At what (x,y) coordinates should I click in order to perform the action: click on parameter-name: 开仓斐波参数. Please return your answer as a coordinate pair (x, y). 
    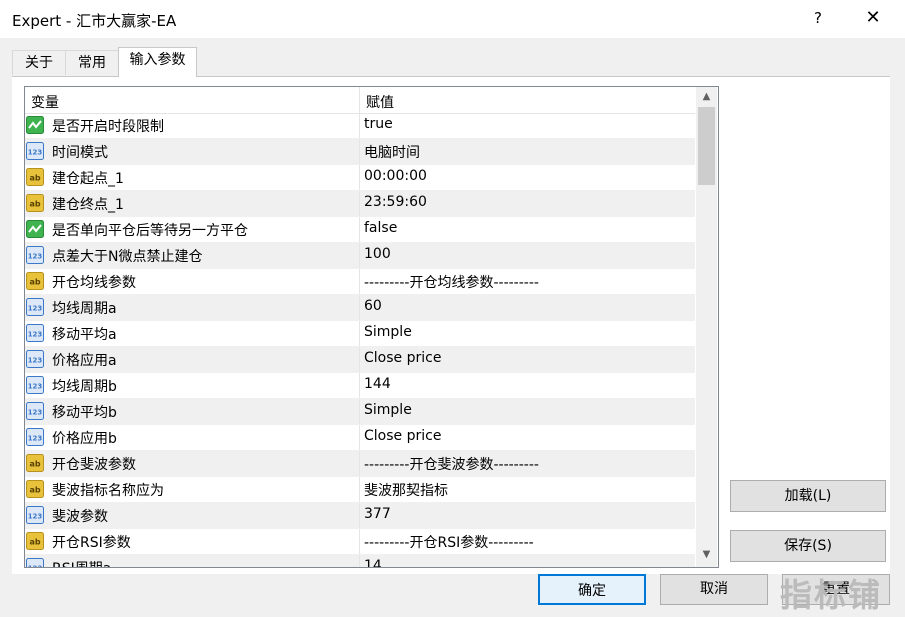
    Looking at the image, I should click on (94, 465).